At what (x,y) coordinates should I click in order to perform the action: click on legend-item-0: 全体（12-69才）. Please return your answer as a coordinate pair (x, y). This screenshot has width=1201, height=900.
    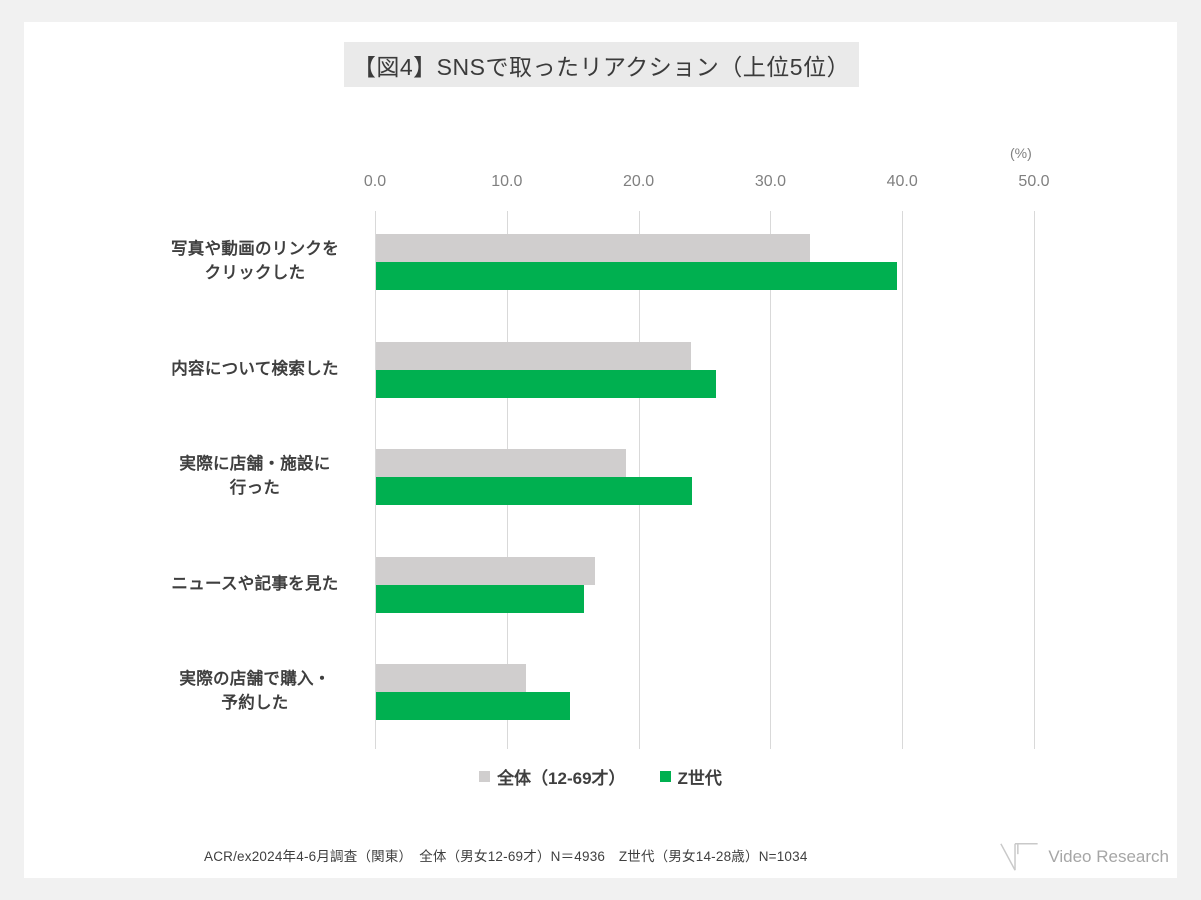
    Looking at the image, I should click on (552, 776).